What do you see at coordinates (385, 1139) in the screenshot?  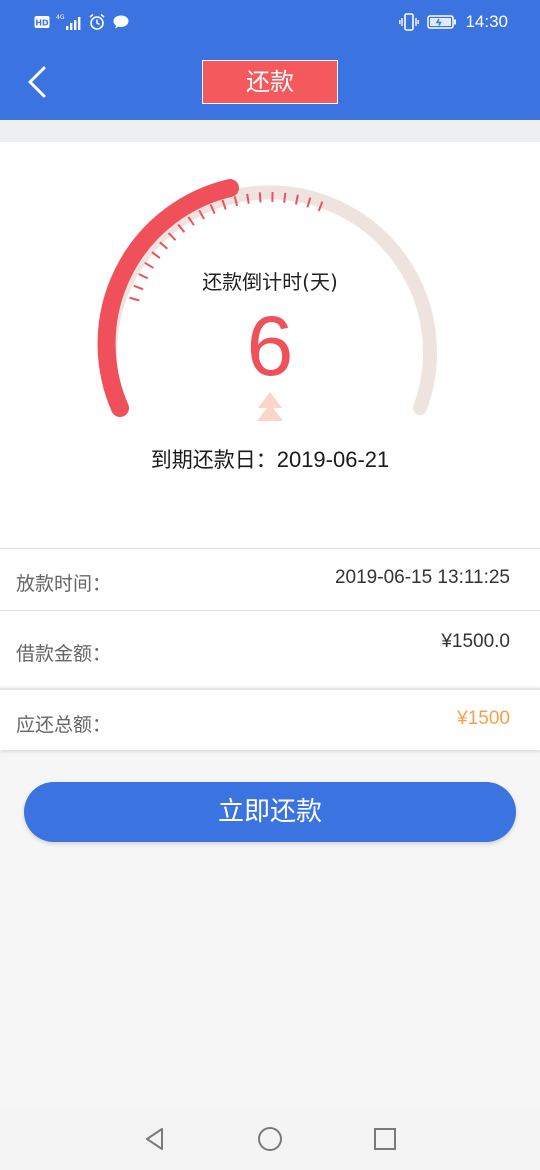 I see `recents-square-icon` at bounding box center [385, 1139].